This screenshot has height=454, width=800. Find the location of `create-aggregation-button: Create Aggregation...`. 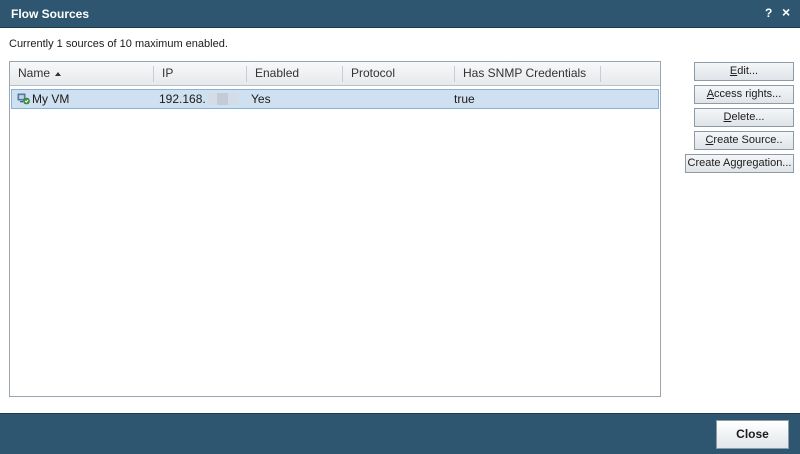

create-aggregation-button: Create Aggregation... is located at coordinates (739, 163).